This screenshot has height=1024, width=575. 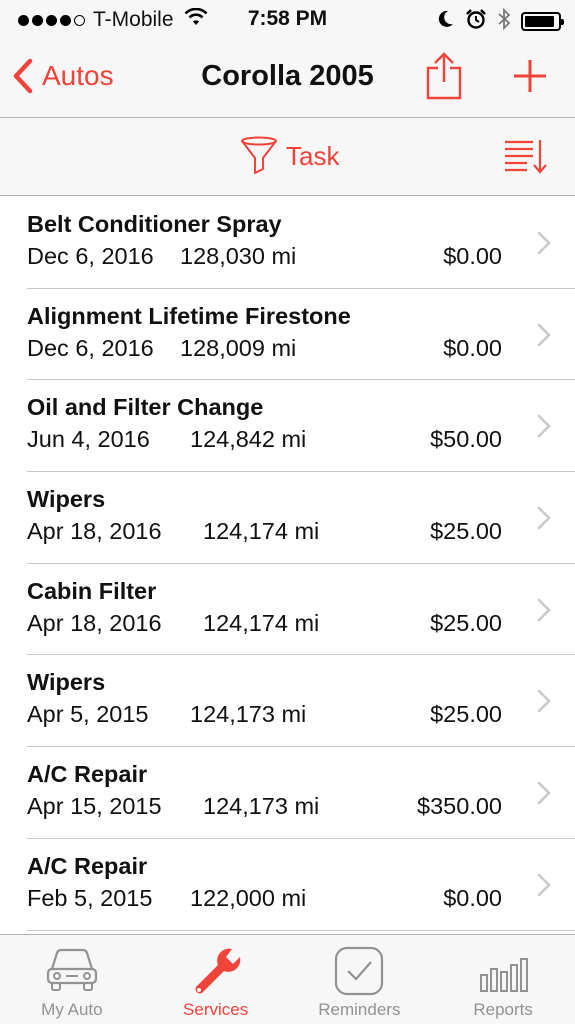 I want to click on service-title: Cabin Filter, so click(x=92, y=590).